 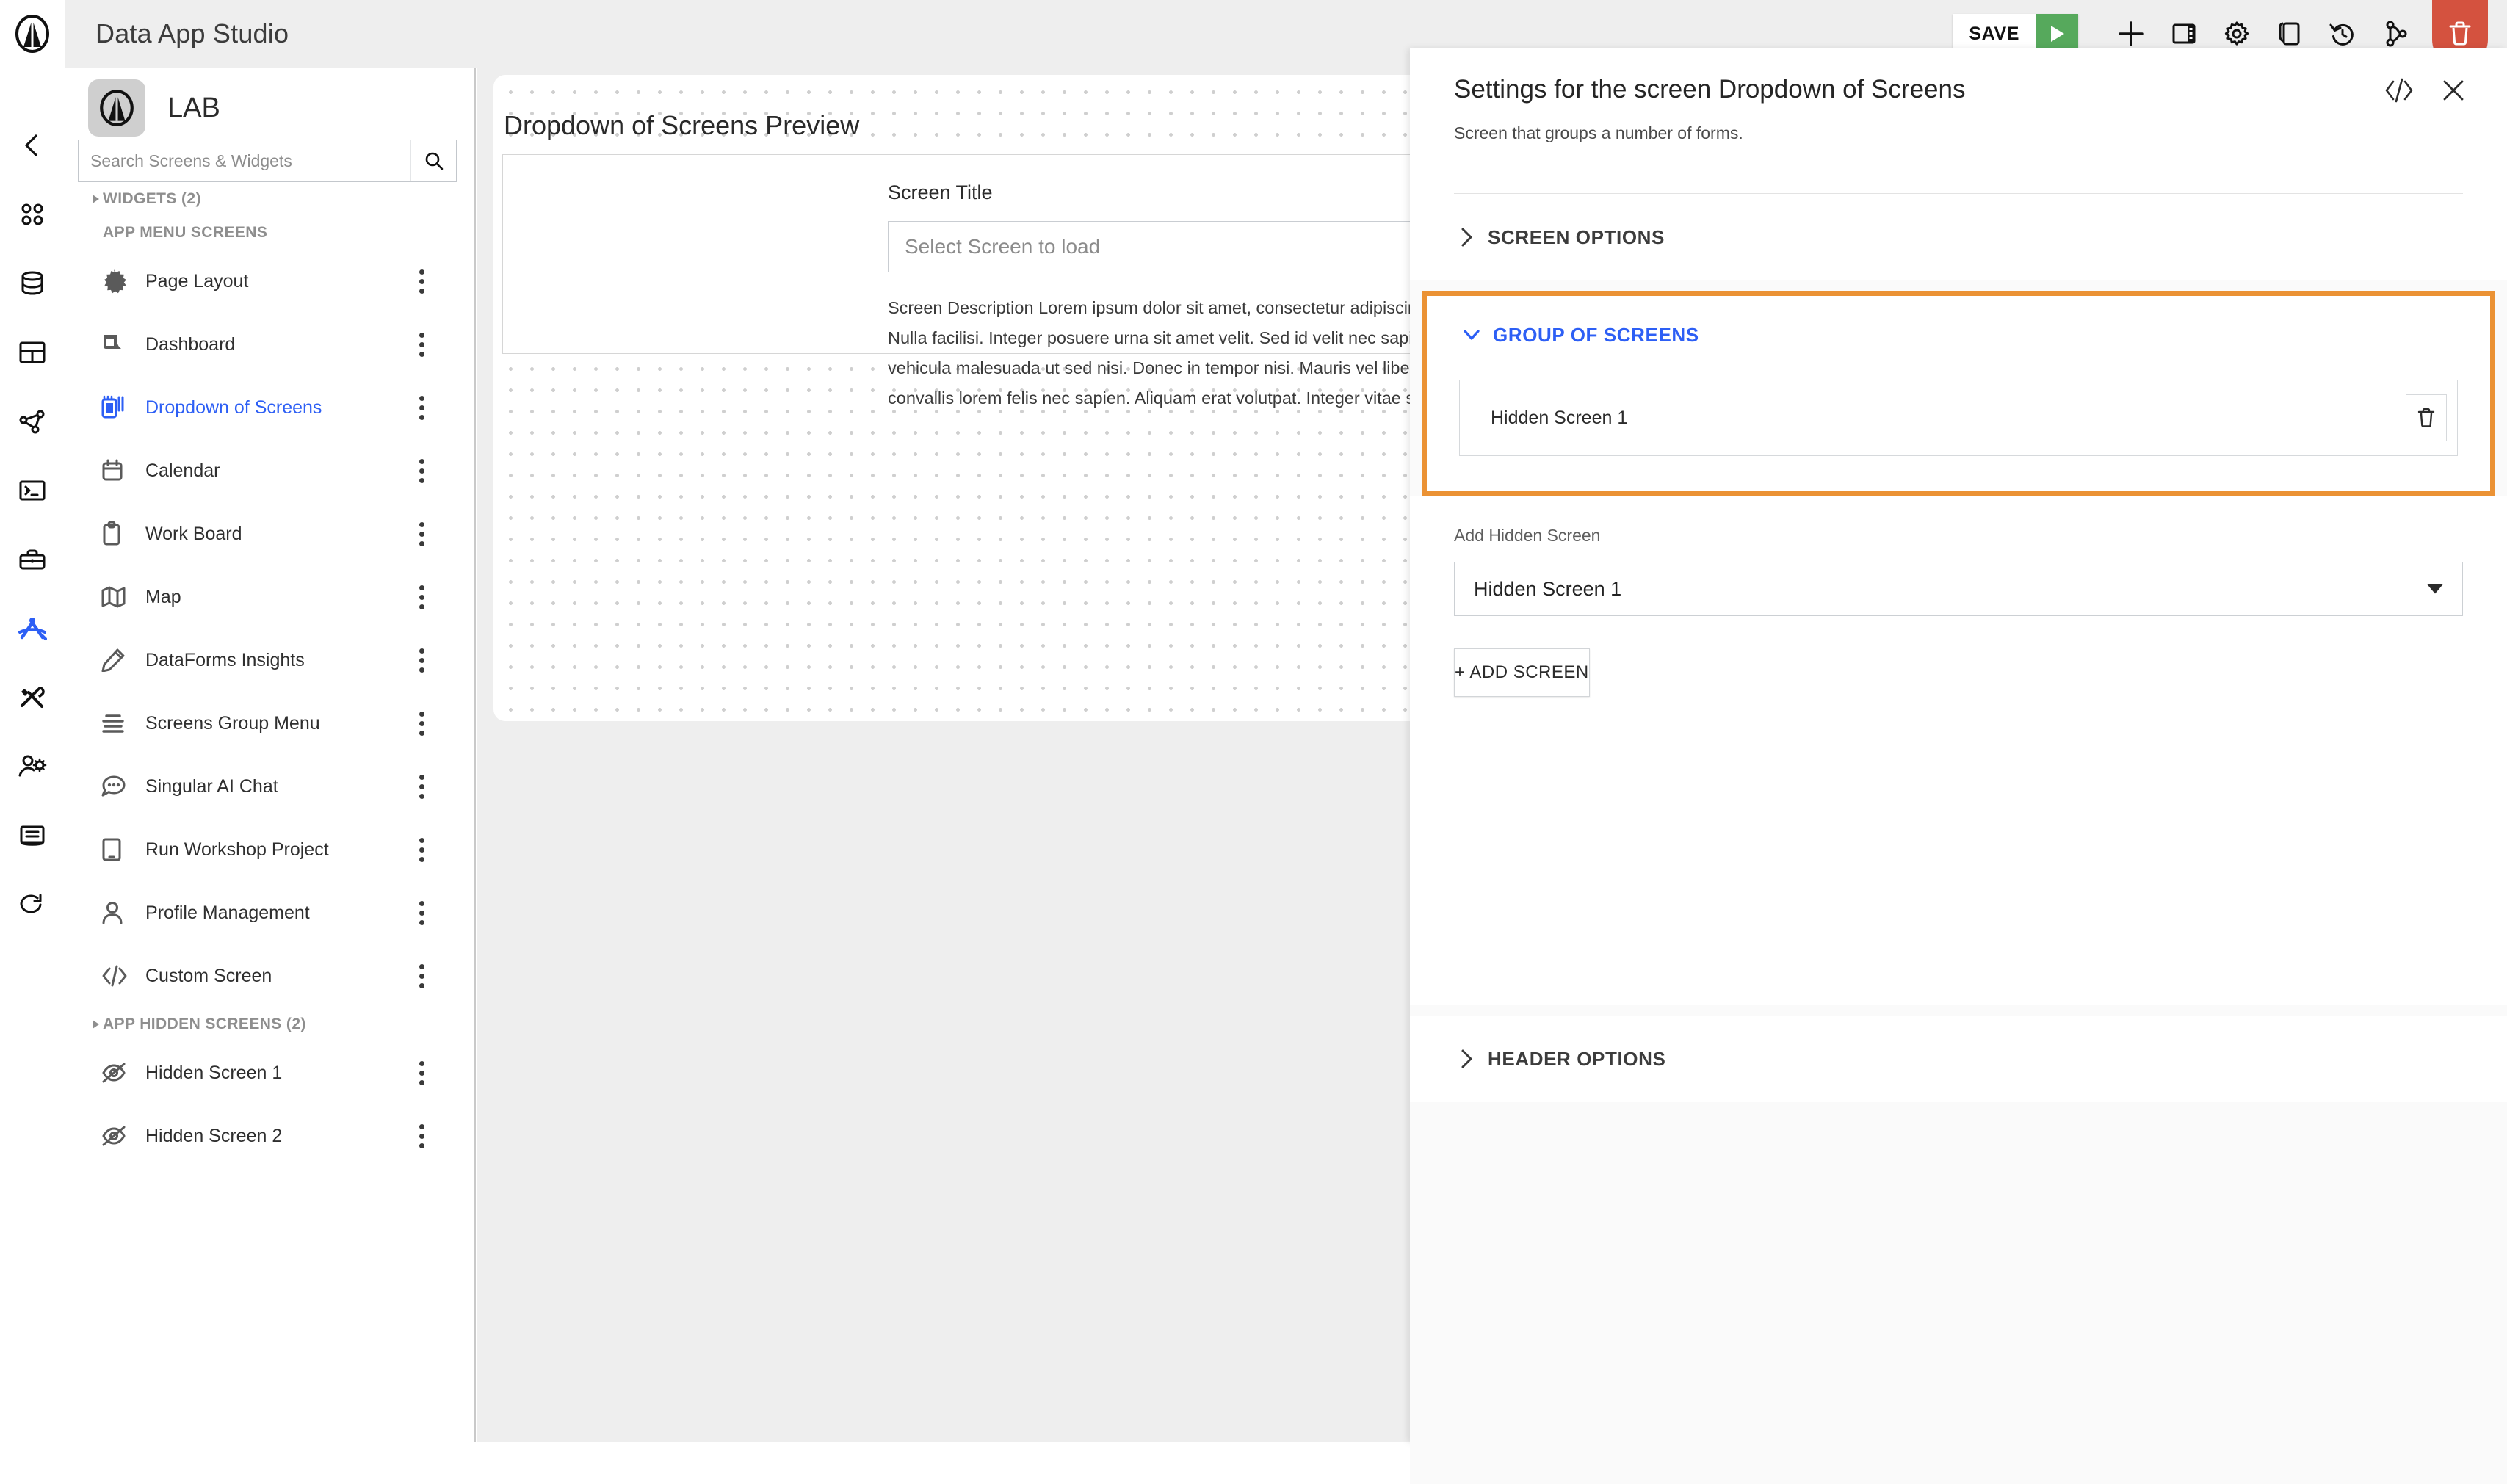 I want to click on user-gear-icon, so click(x=32, y=766).